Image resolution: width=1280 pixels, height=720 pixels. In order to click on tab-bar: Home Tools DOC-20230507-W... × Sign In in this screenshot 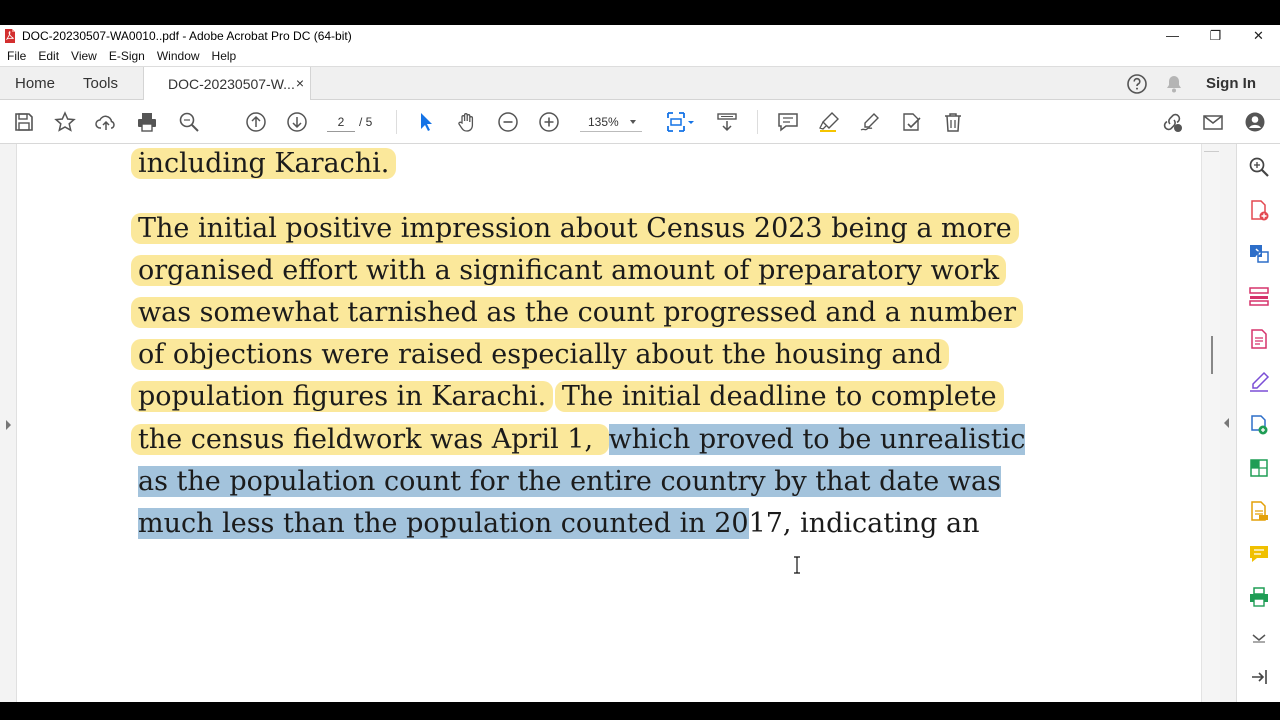, I will do `click(640, 83)`.